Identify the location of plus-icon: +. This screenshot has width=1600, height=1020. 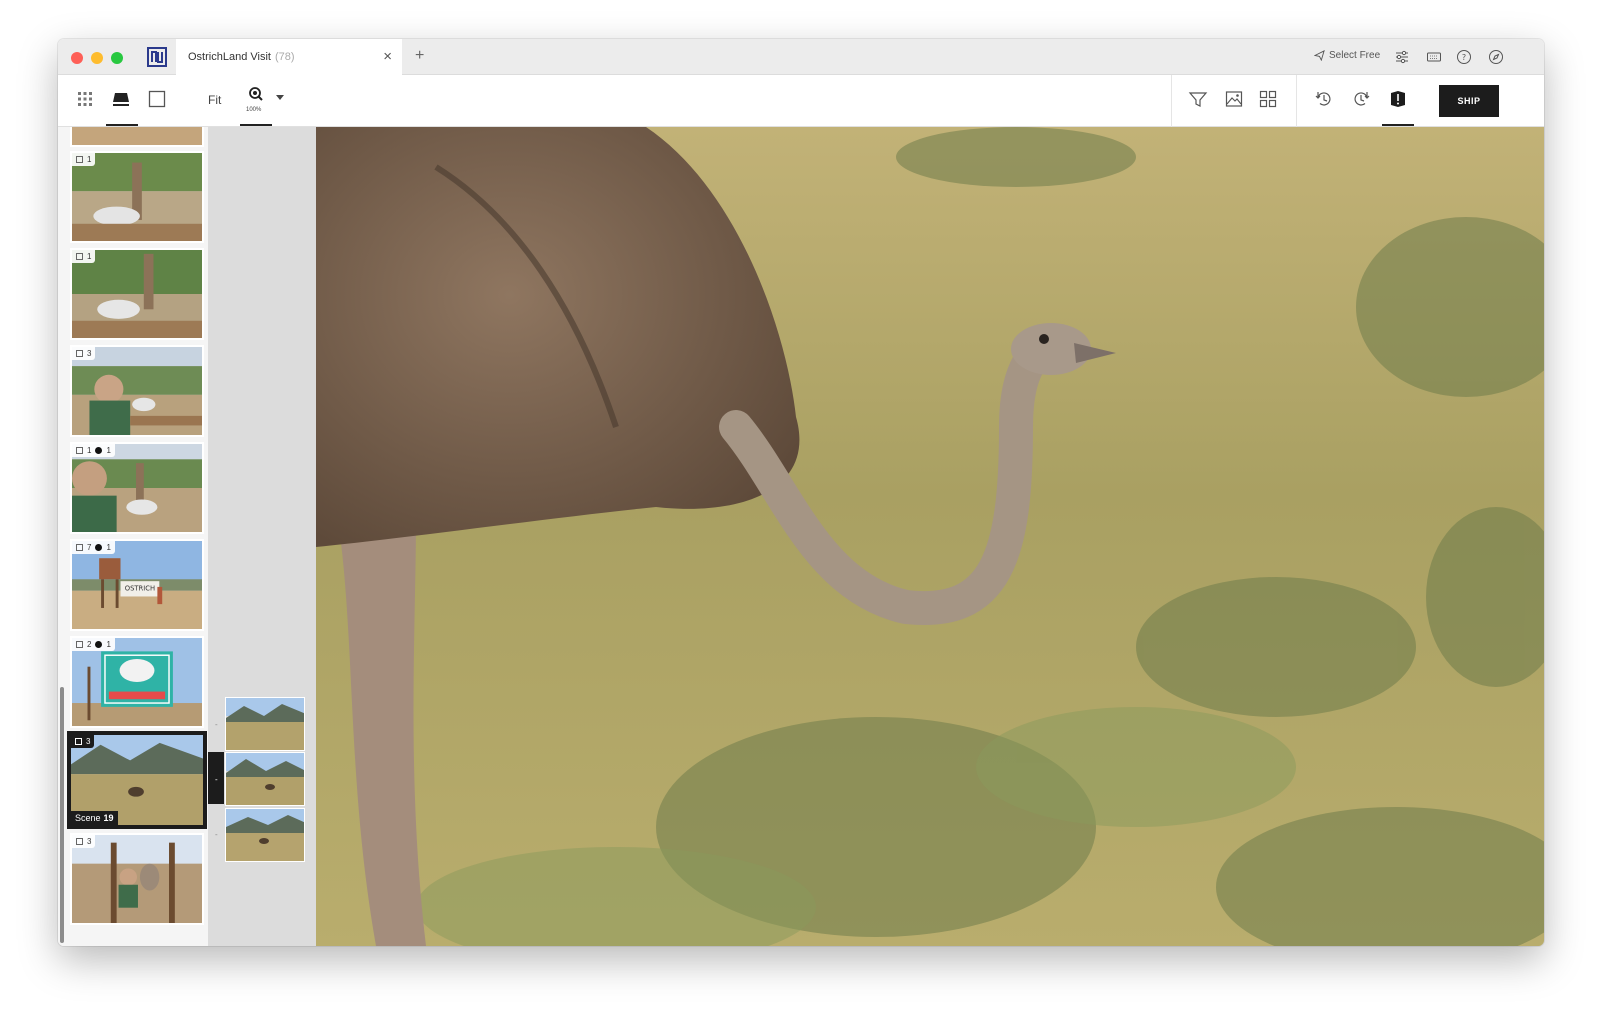
(419, 56).